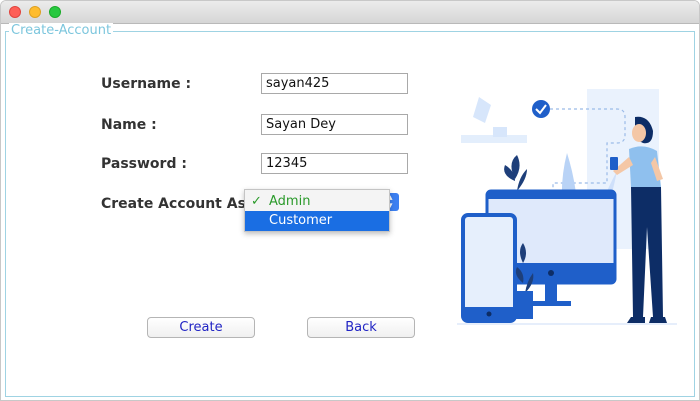  Describe the element at coordinates (489, 268) in the screenshot. I see `tablet-shape` at that location.